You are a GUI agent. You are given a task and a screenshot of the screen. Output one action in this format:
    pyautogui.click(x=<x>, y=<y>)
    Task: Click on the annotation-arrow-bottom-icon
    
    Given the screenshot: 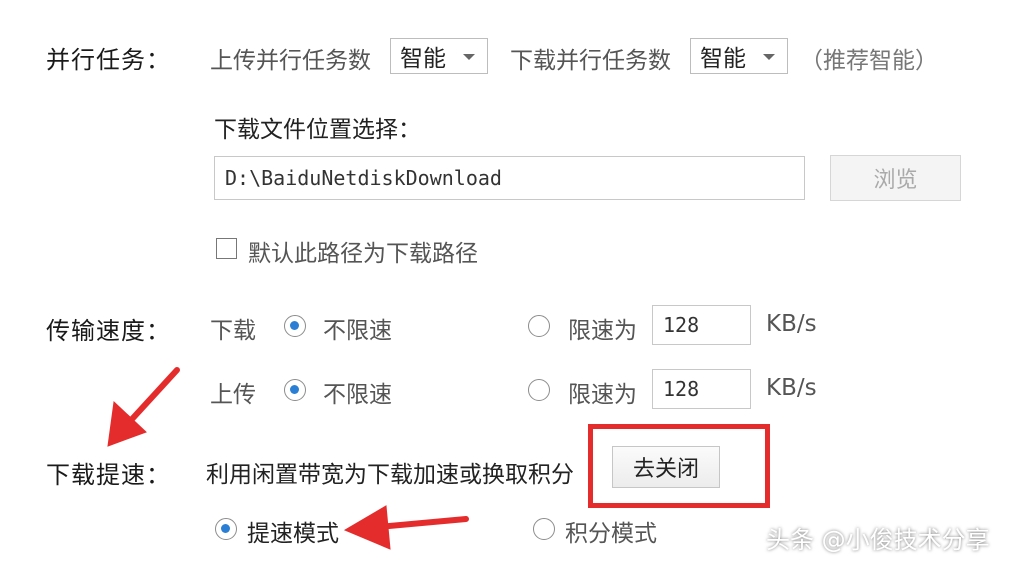 What is the action you would take?
    pyautogui.click(x=406, y=527)
    